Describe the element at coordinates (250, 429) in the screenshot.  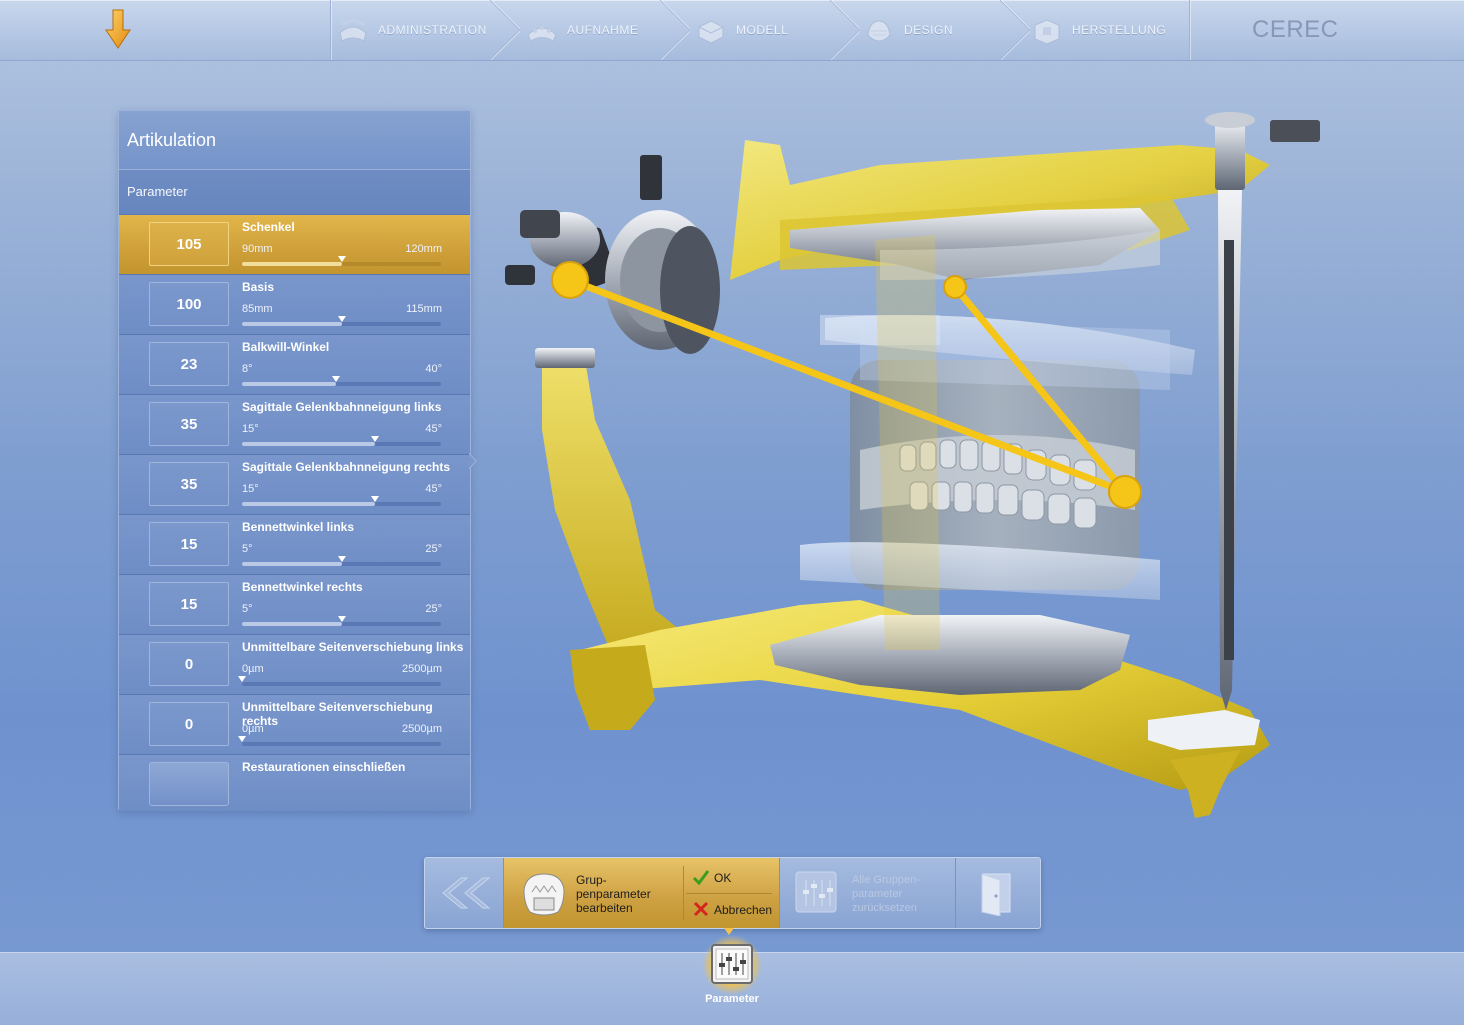
I see `parameter-min-label: 15°` at that location.